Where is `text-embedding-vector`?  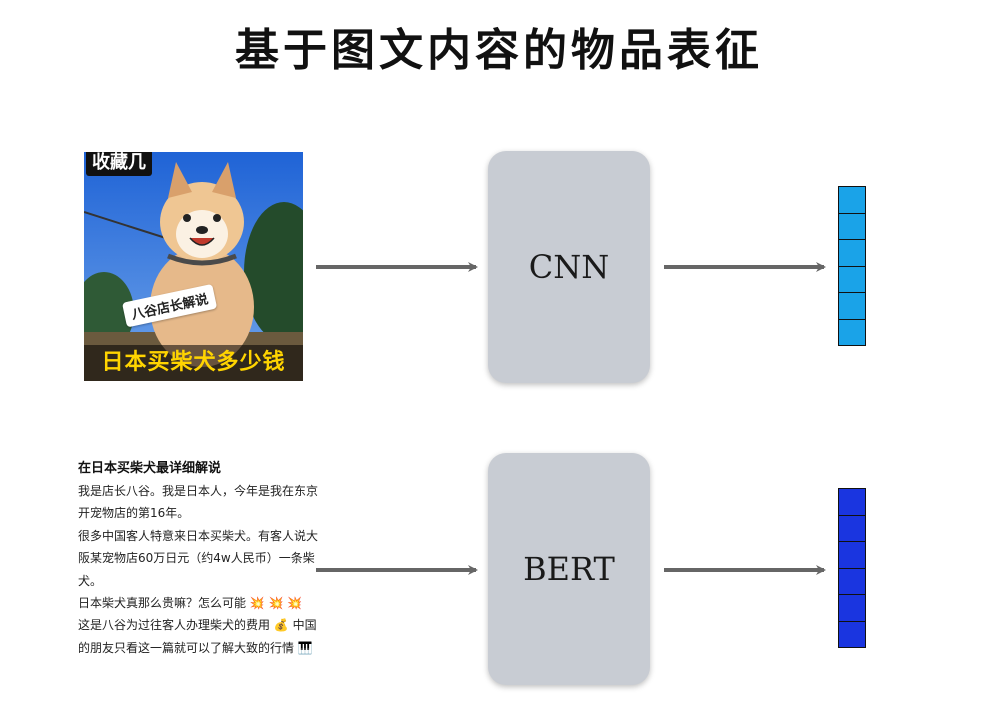
text-embedding-vector is located at coordinates (852, 568).